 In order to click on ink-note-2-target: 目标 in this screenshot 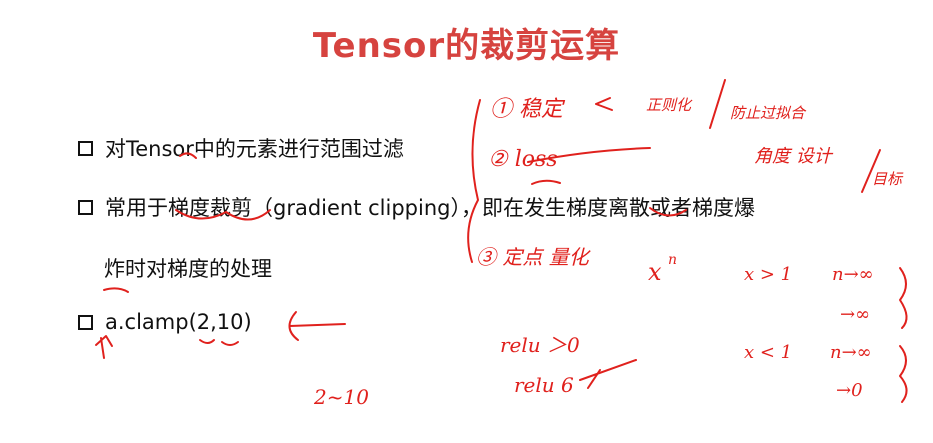, I will do `click(888, 179)`.